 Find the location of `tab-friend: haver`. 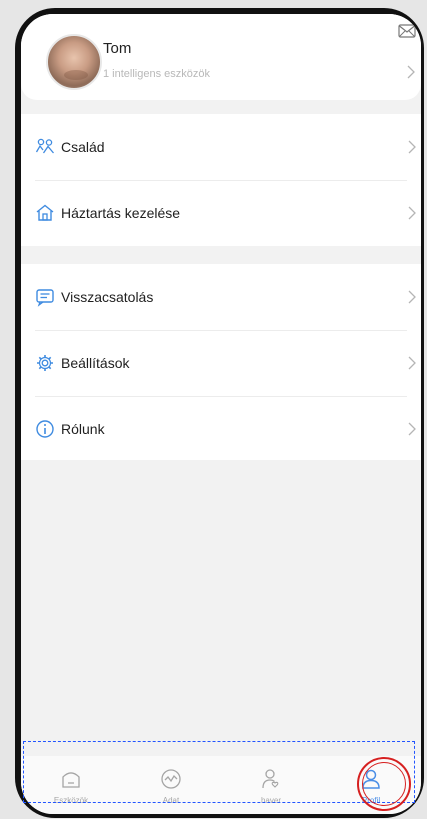

tab-friend: haver is located at coordinates (271, 785).